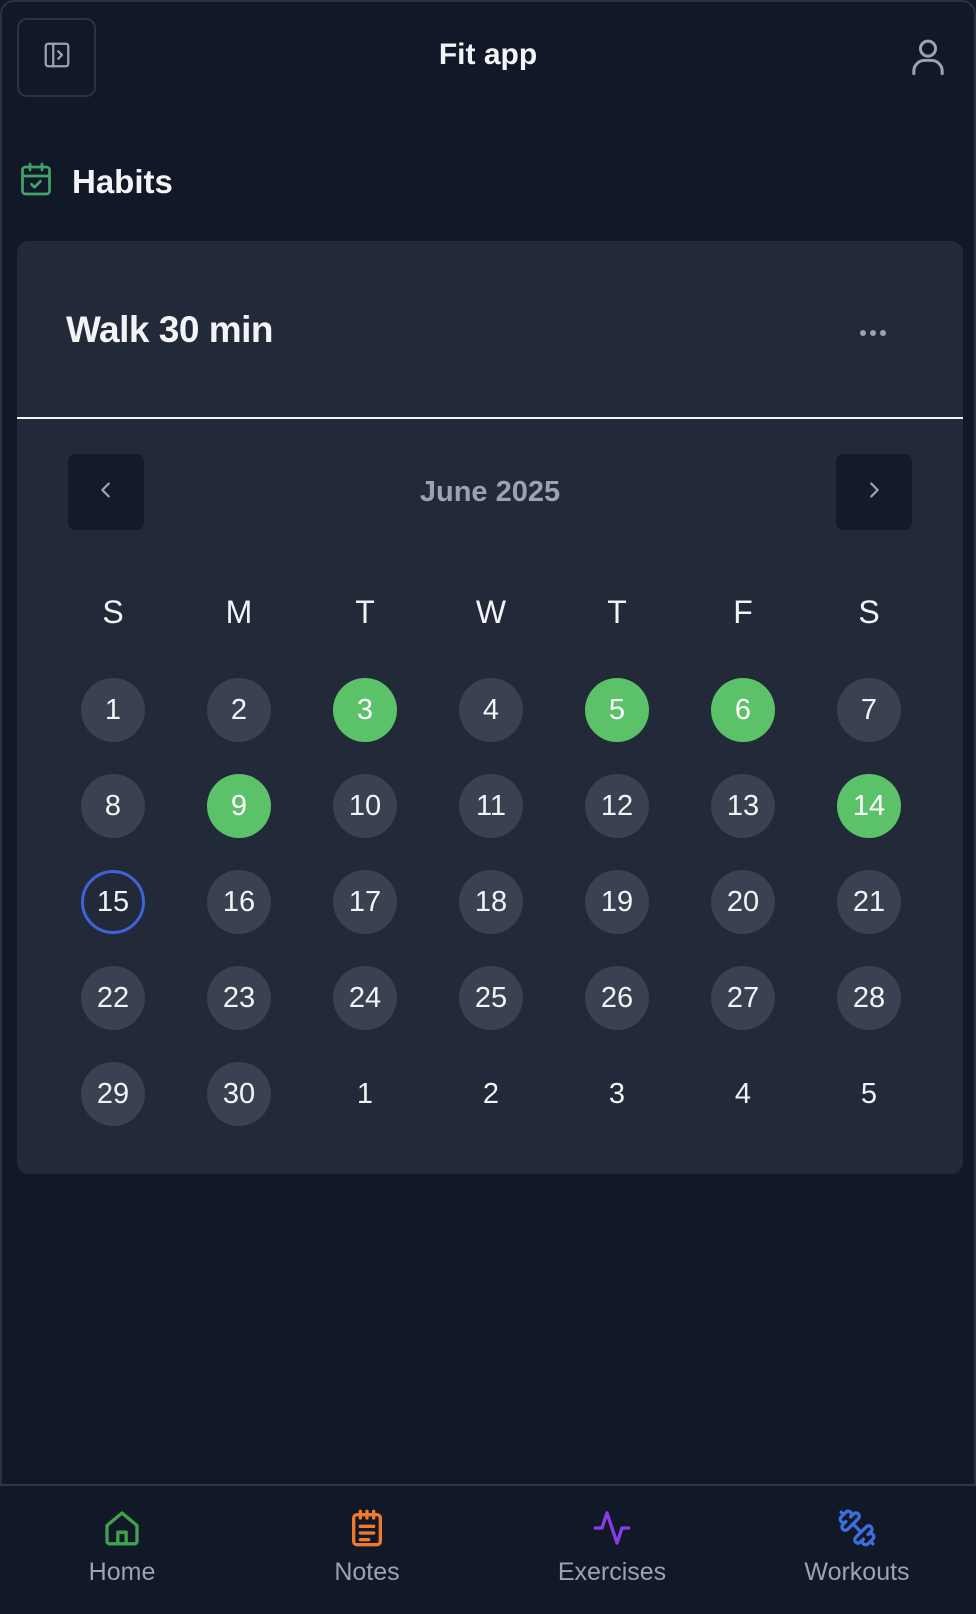 This screenshot has width=976, height=1614. Describe the element at coordinates (617, 710) in the screenshot. I see `calendar-day-completed: 5` at that location.